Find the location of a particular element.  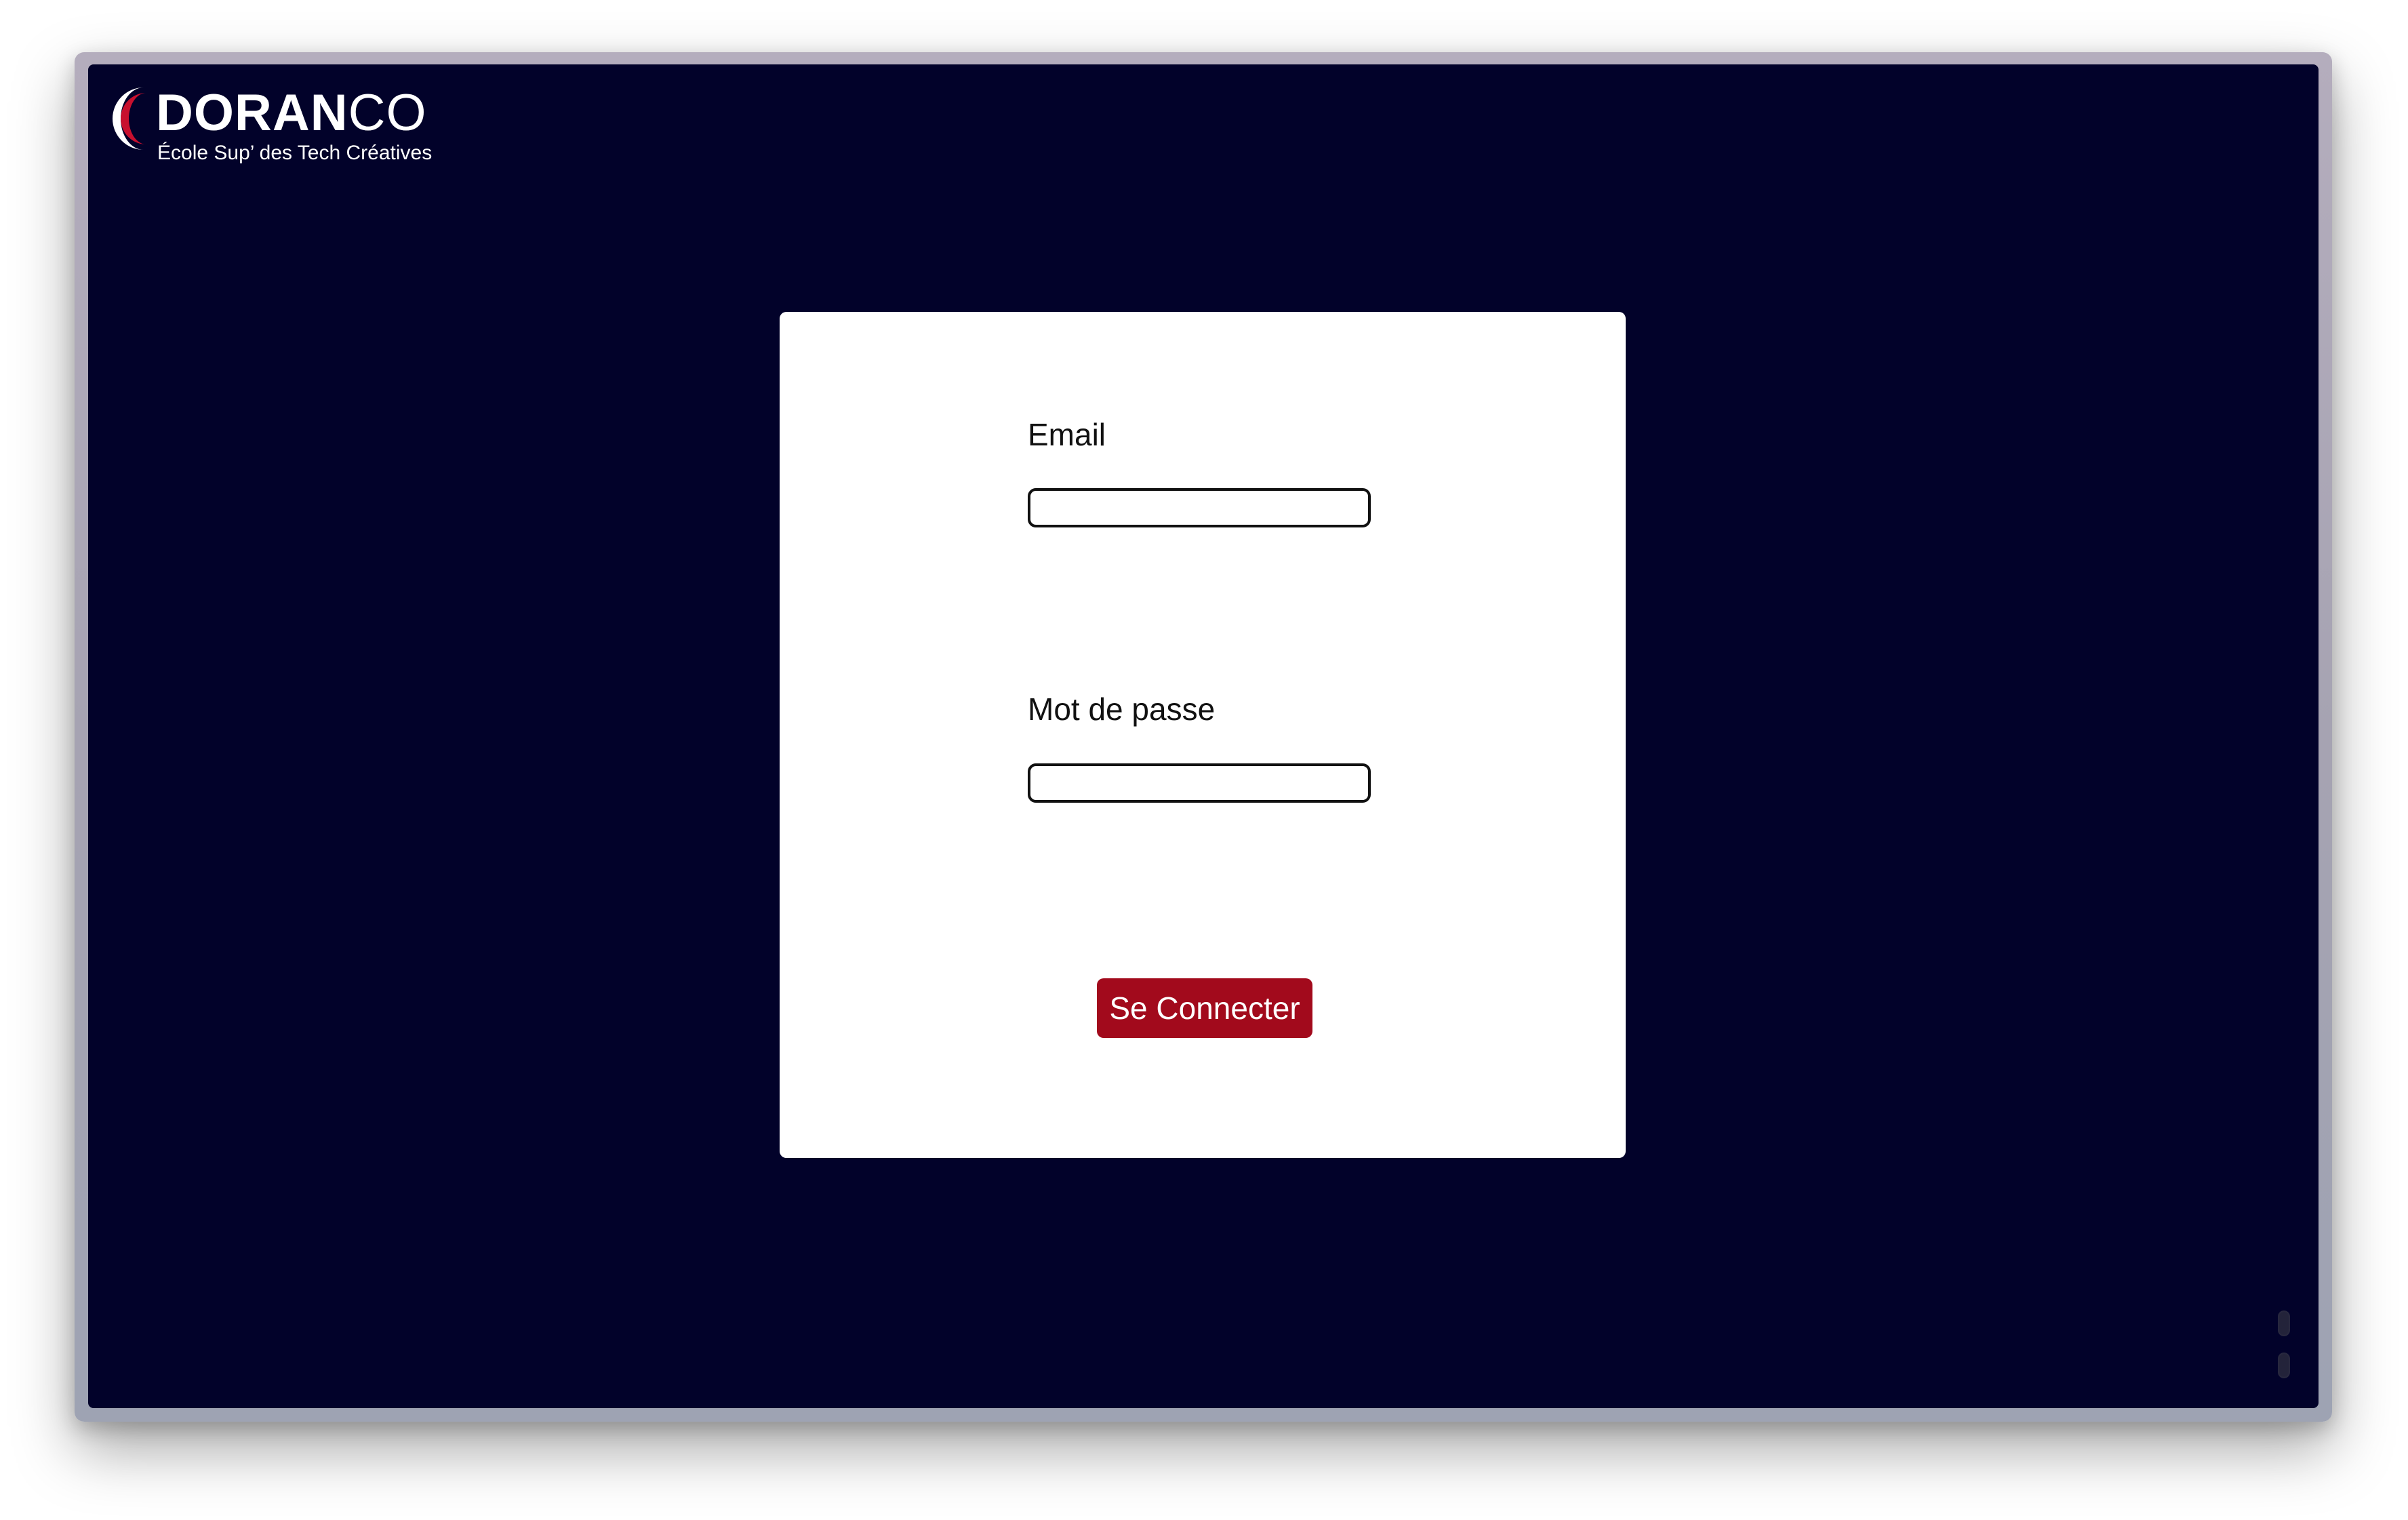

side-button-top is located at coordinates (2284, 1323).